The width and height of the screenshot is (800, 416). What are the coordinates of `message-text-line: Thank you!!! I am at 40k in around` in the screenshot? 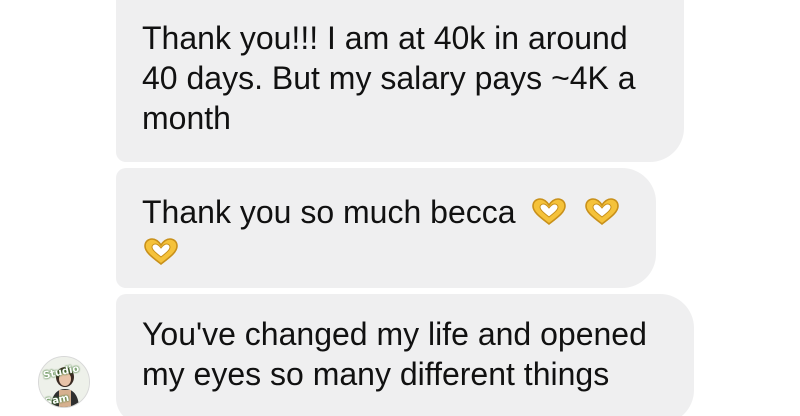 It's located at (385, 38).